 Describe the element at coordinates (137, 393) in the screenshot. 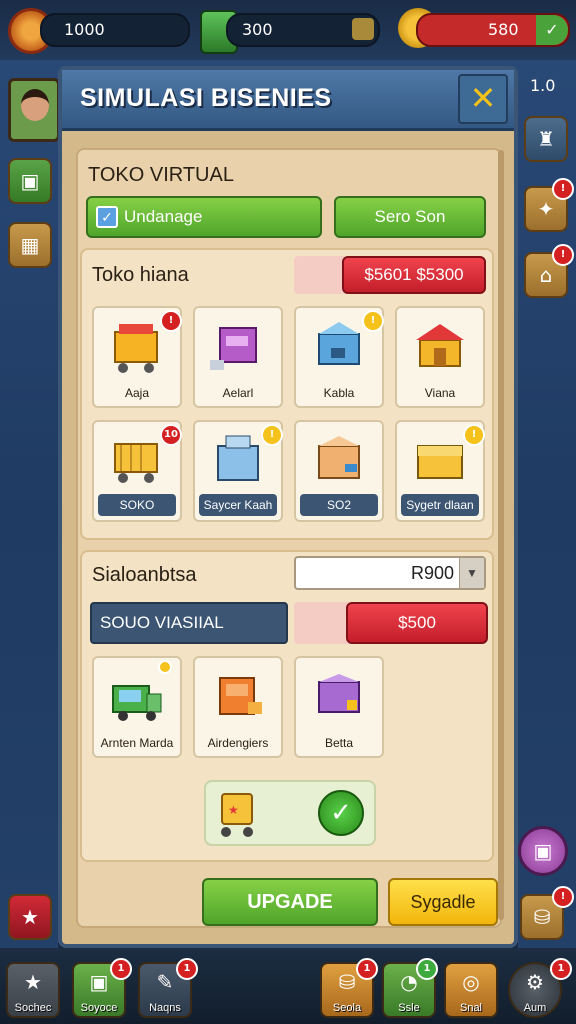

I see `item-label: Aaja` at that location.